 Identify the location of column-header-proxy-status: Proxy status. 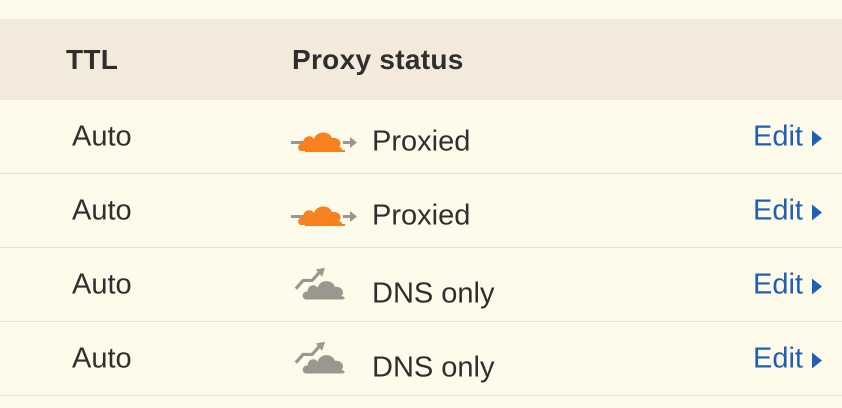
(378, 59).